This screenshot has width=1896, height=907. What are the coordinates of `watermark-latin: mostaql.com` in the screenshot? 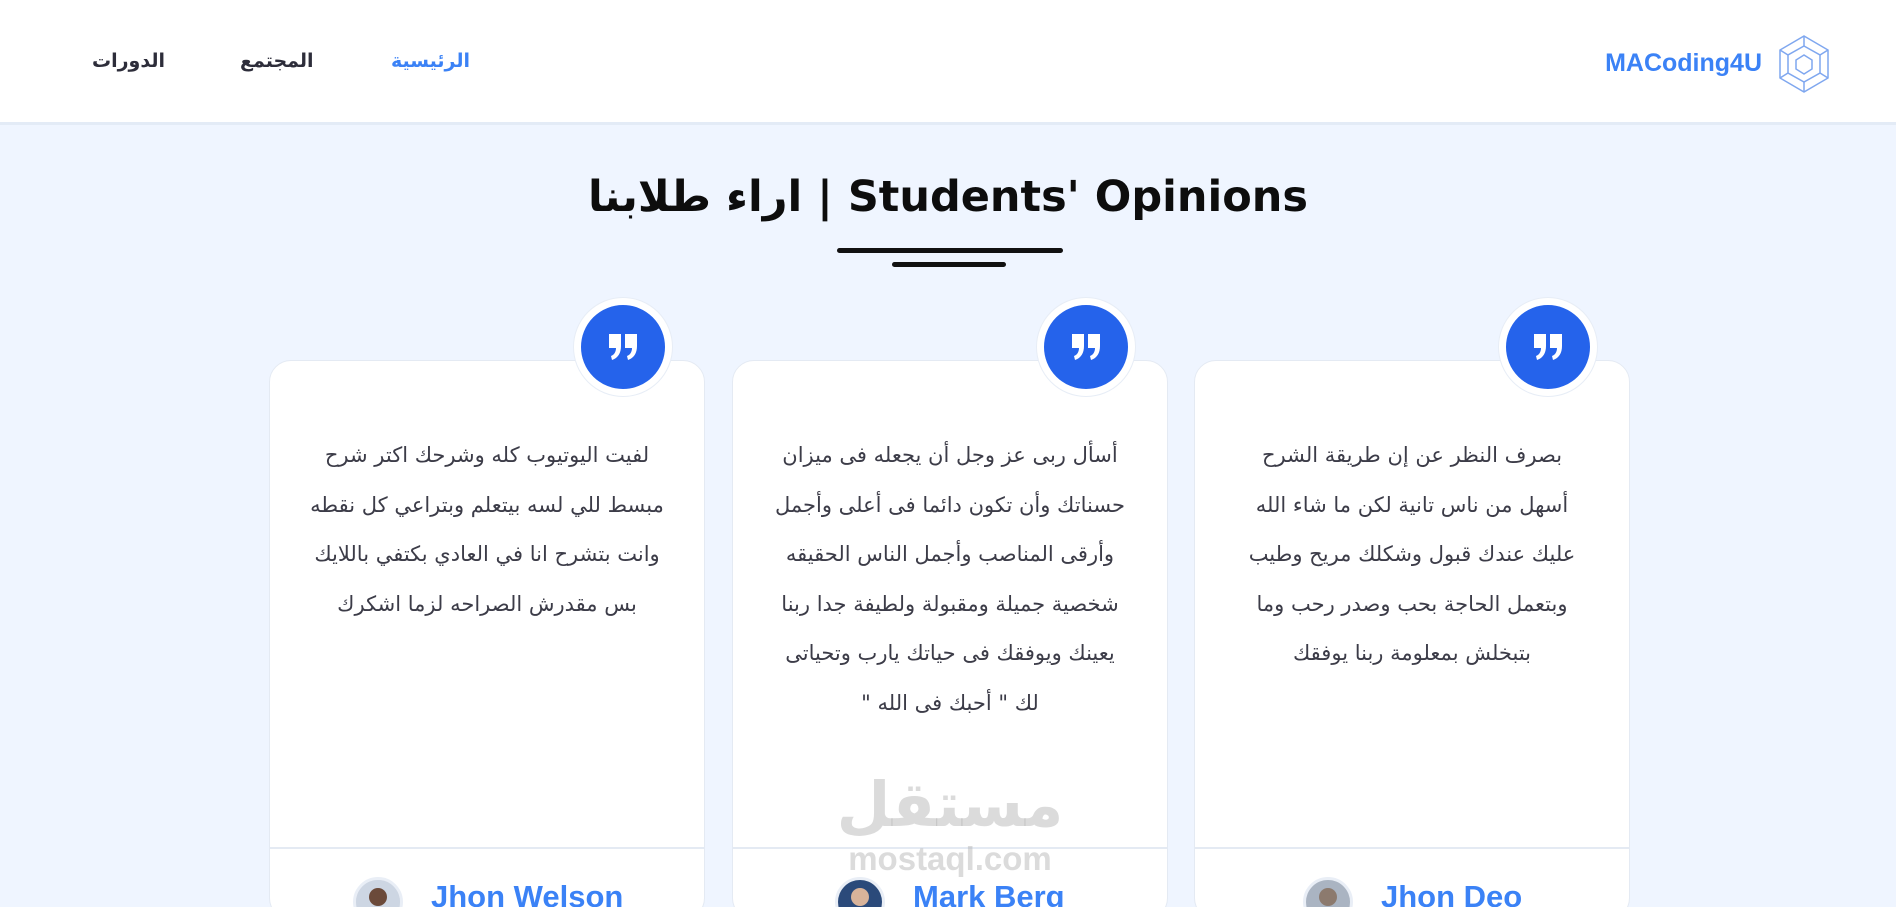 It's located at (950, 858).